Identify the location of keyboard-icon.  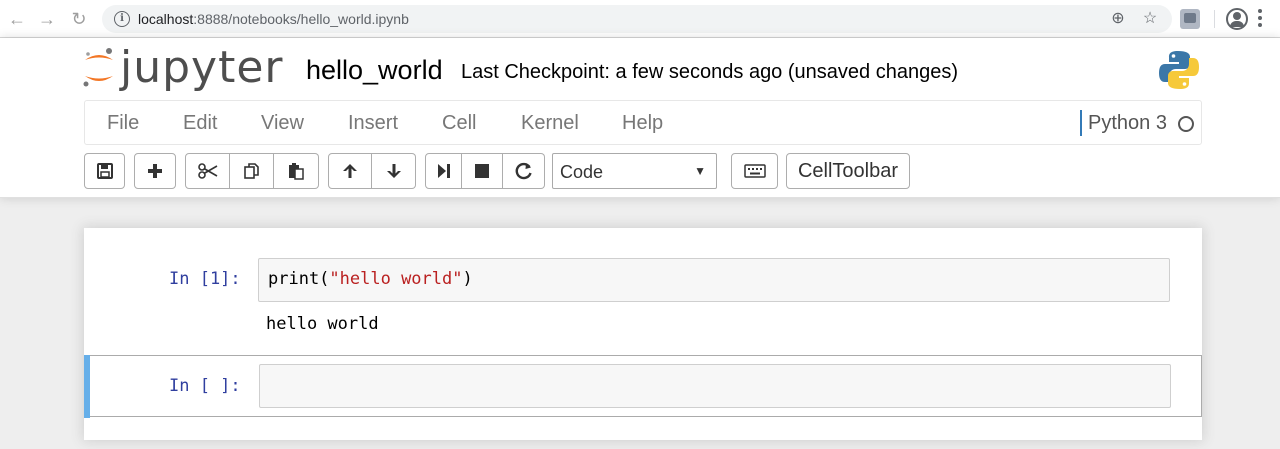
(754, 171).